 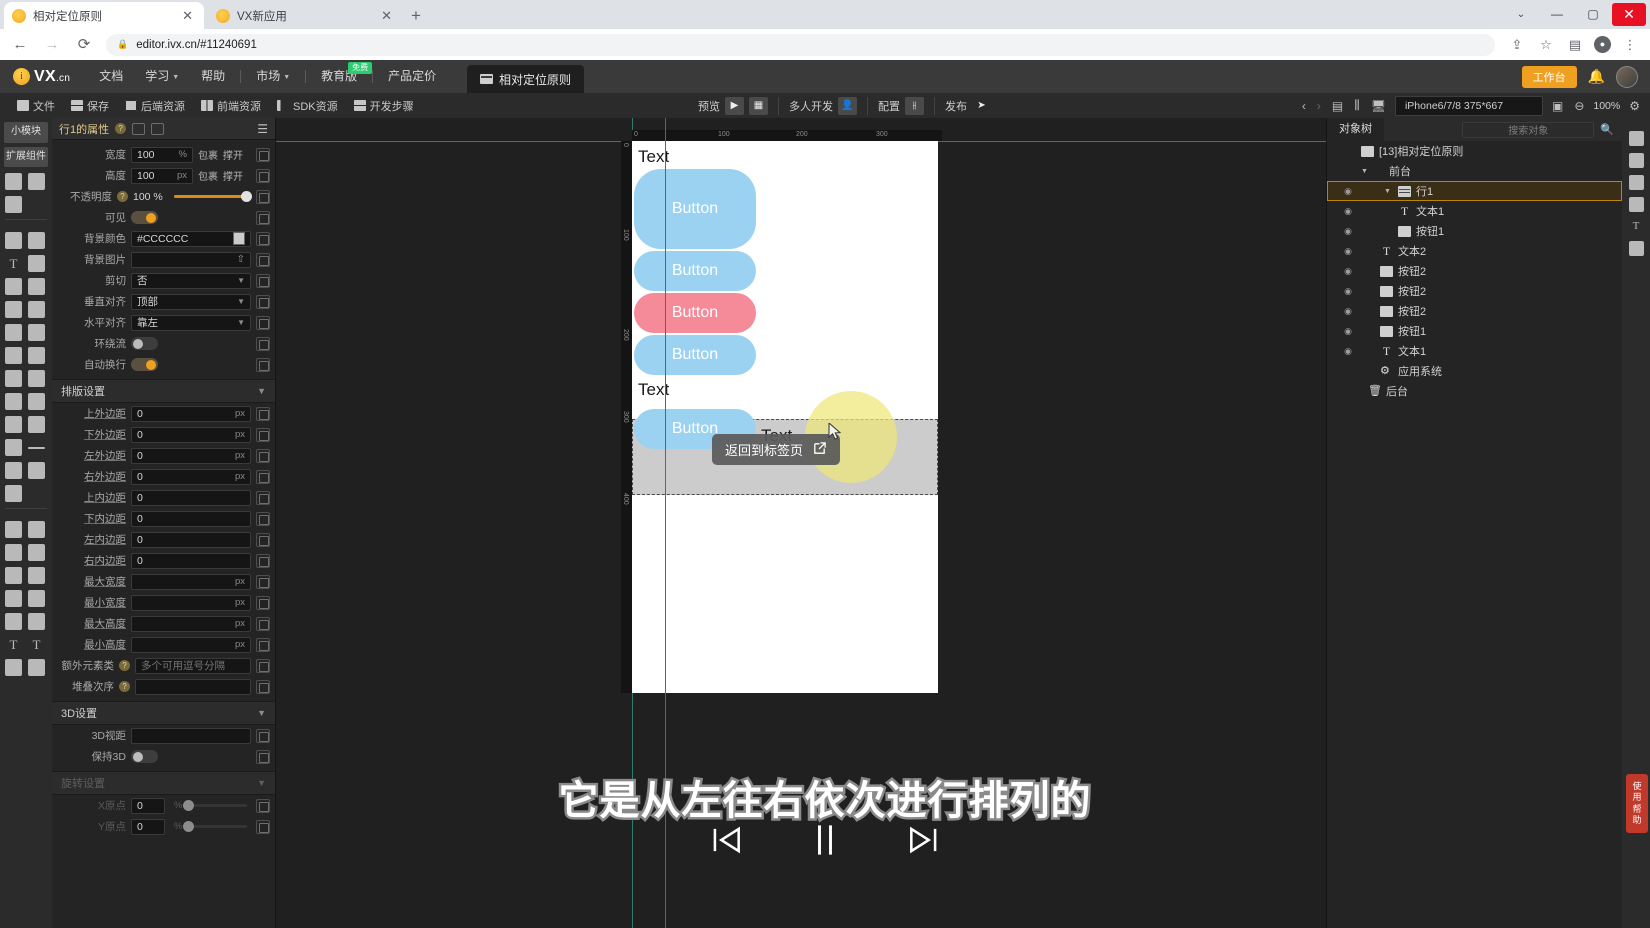 I want to click on config-icon: ⫲, so click(x=914, y=105).